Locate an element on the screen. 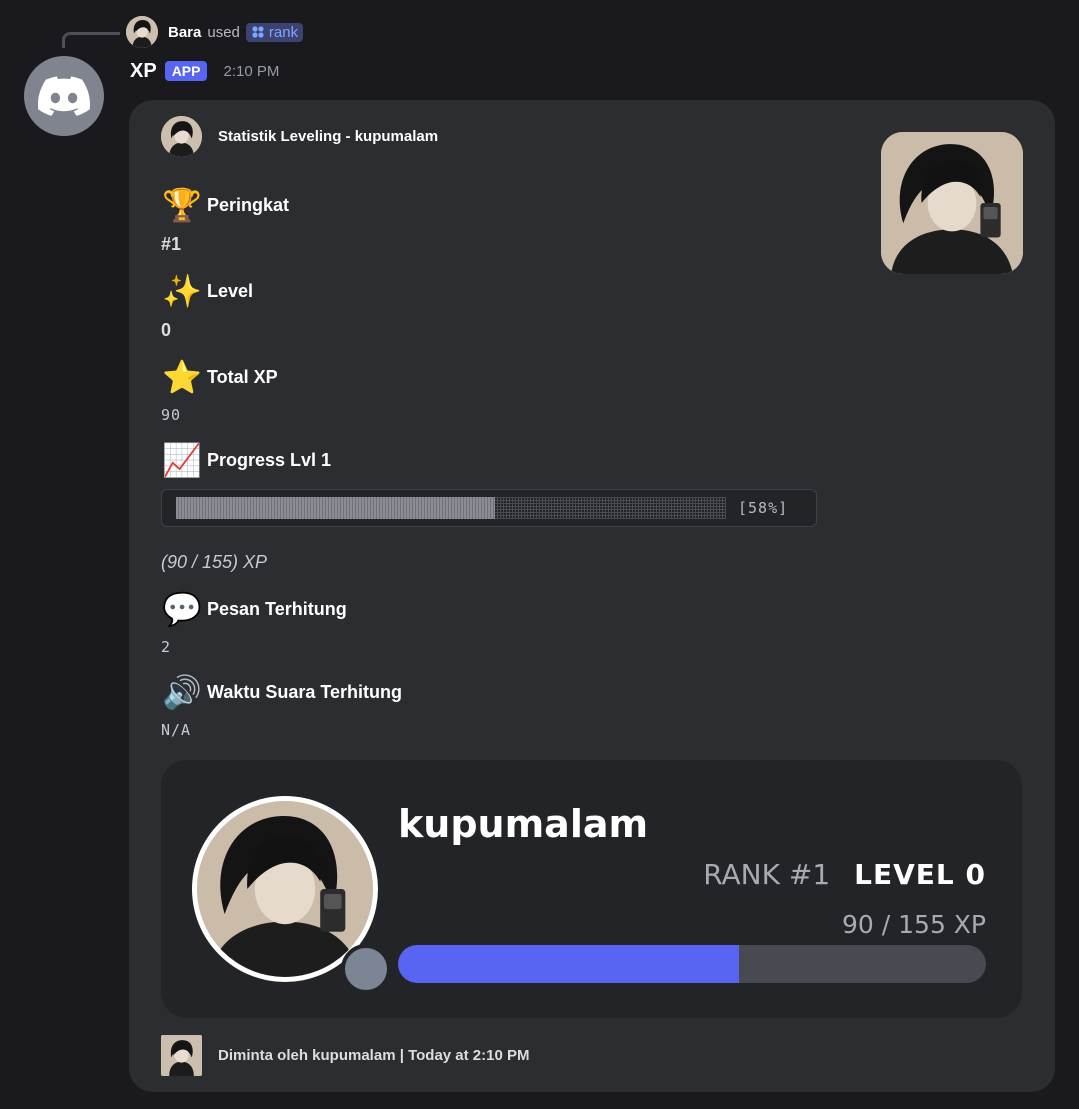  field-total-xp: ⭐ Total XP 90 is located at coordinates (219, 390).